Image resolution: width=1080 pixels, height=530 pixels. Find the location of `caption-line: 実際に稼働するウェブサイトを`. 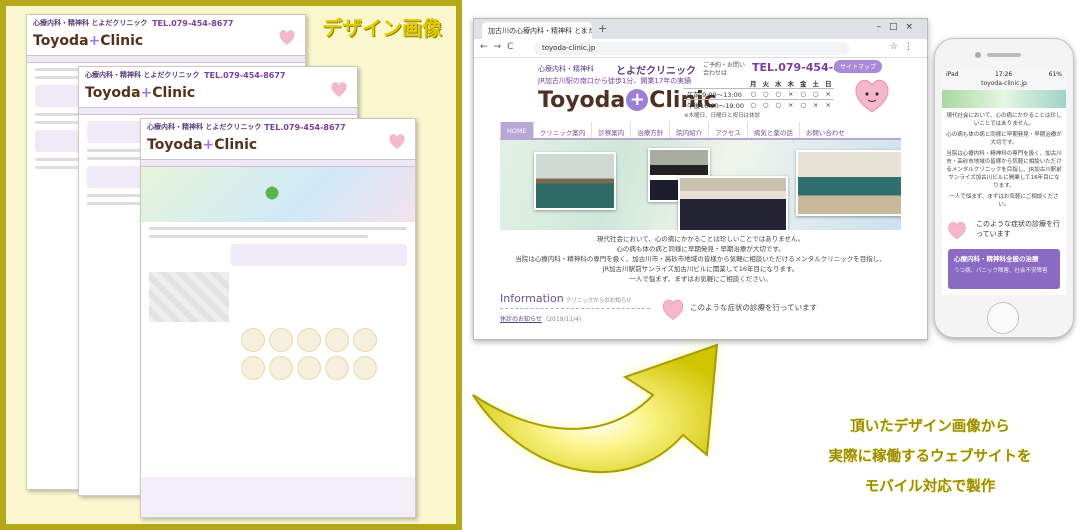

caption-line: 実際に稼働するウェブサイトを is located at coordinates (930, 457).